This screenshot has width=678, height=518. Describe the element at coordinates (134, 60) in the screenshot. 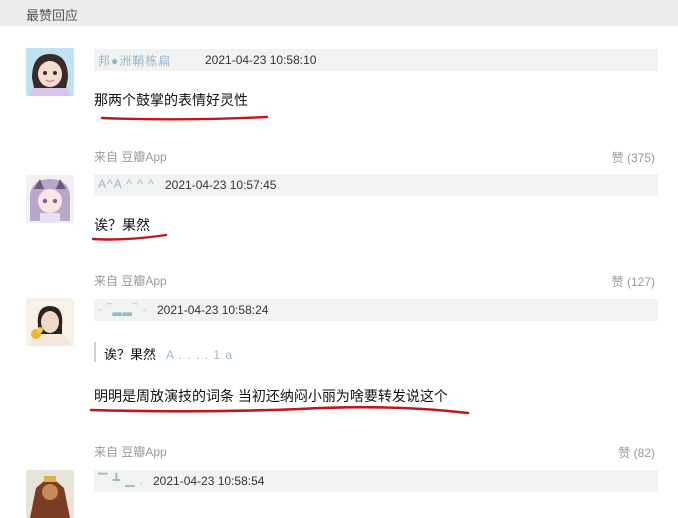

I see `username-link: 邦●洲鞘栋扁` at that location.